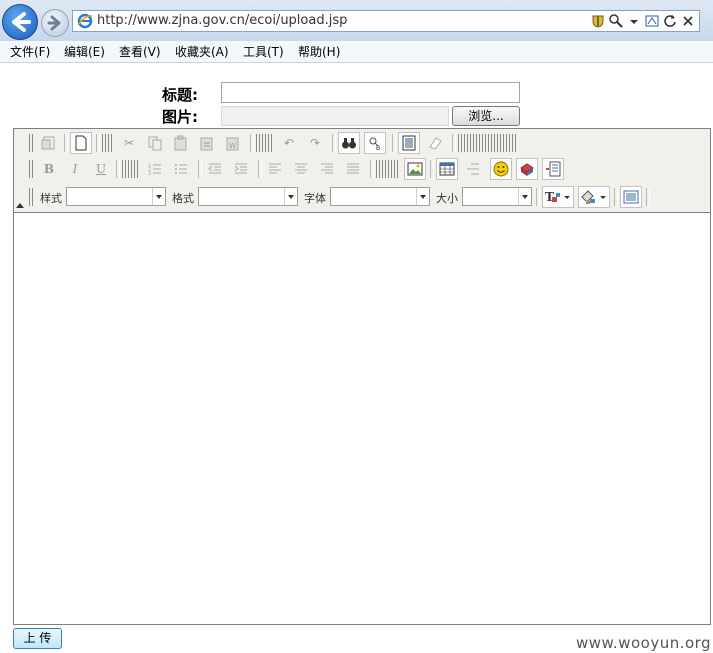 This screenshot has height=653, width=713. What do you see at coordinates (652, 21) in the screenshot?
I see `compatibility-view-icon` at bounding box center [652, 21].